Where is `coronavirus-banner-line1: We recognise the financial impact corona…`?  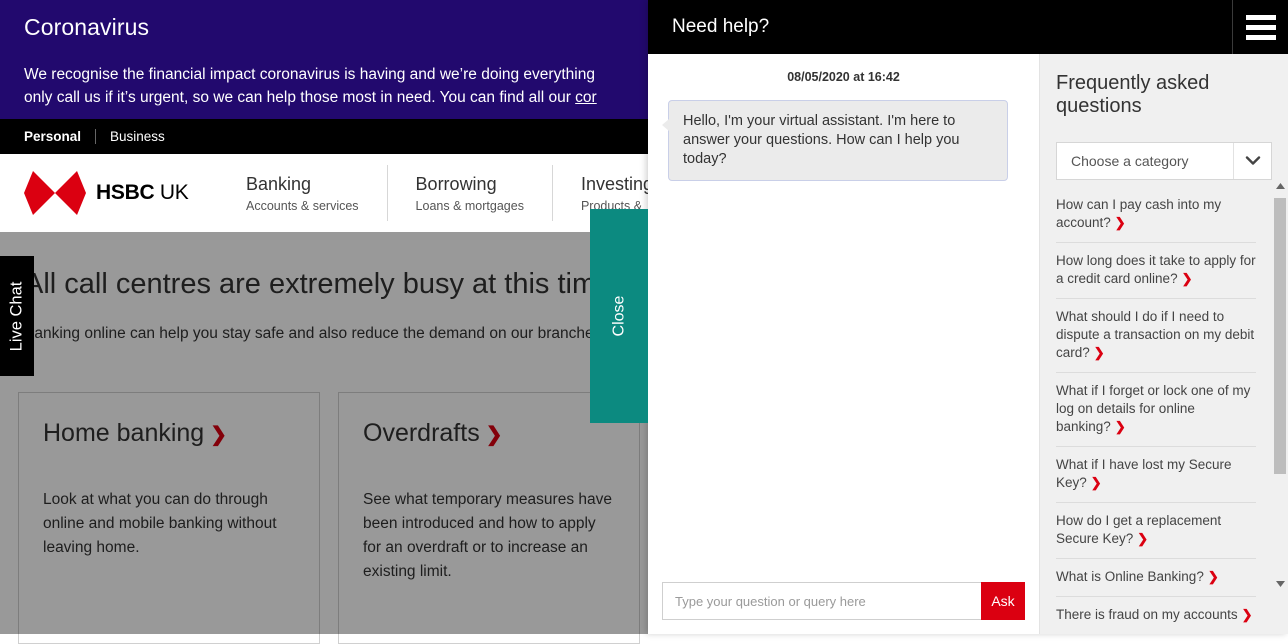 coronavirus-banner-line1: We recognise the financial impact corona… is located at coordinates (309, 74).